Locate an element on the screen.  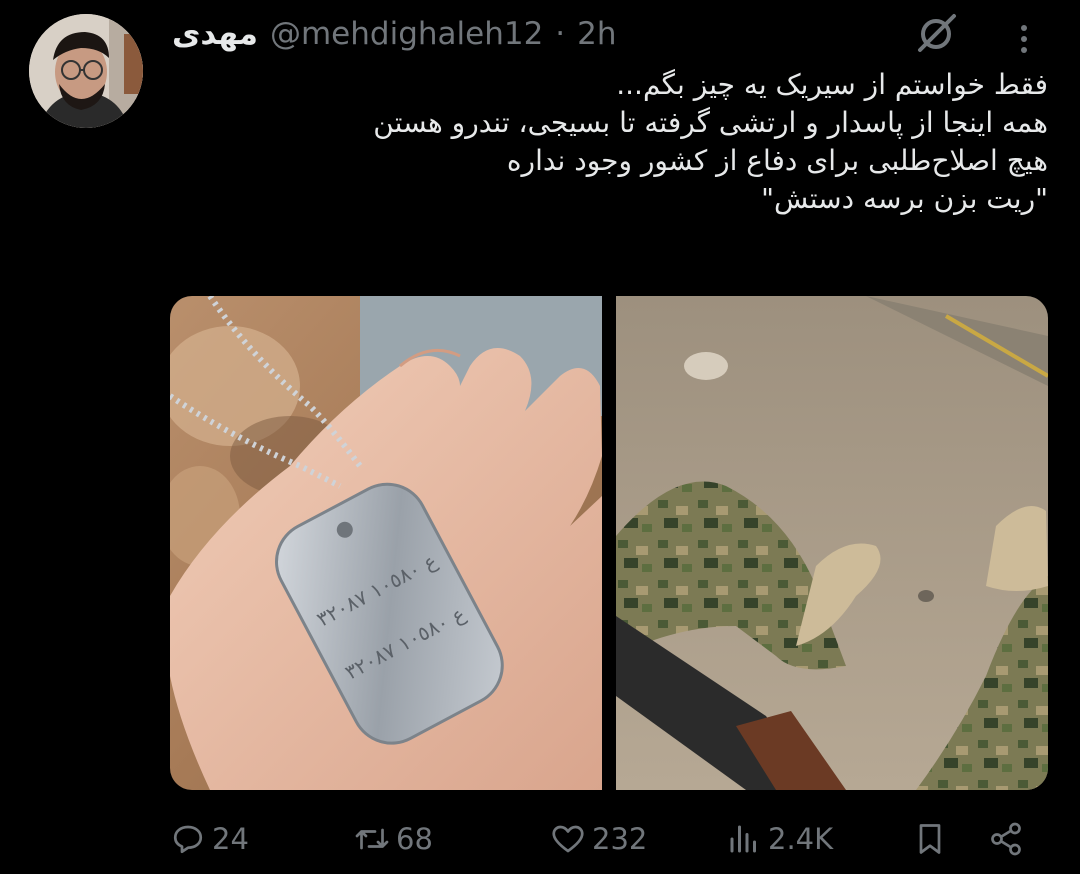
repost-icon is located at coordinates (372, 839).